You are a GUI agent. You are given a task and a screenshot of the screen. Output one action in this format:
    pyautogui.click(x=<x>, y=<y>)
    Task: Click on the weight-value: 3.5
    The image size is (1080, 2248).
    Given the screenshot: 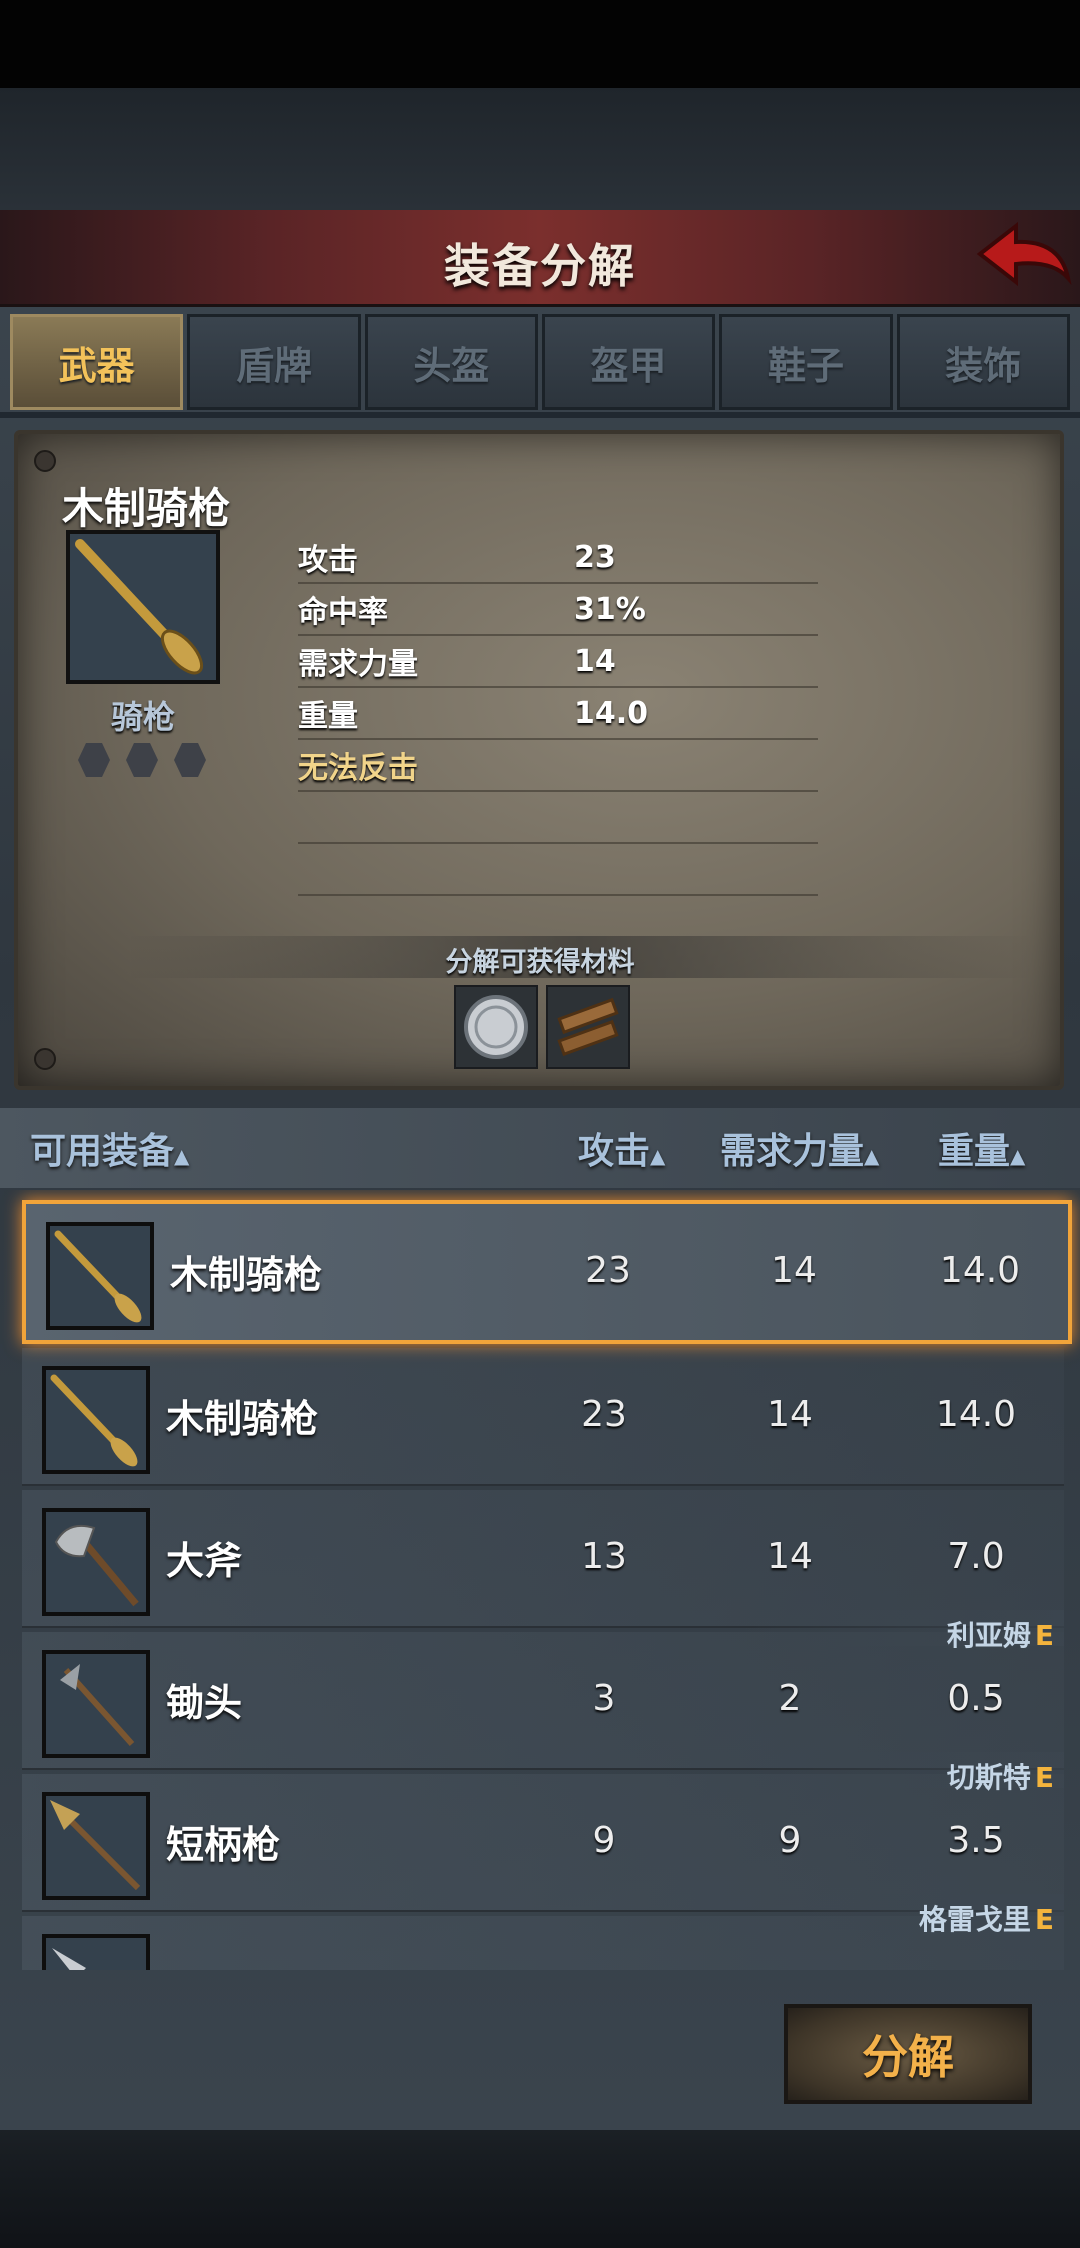 What is the action you would take?
    pyautogui.click(x=976, y=1840)
    